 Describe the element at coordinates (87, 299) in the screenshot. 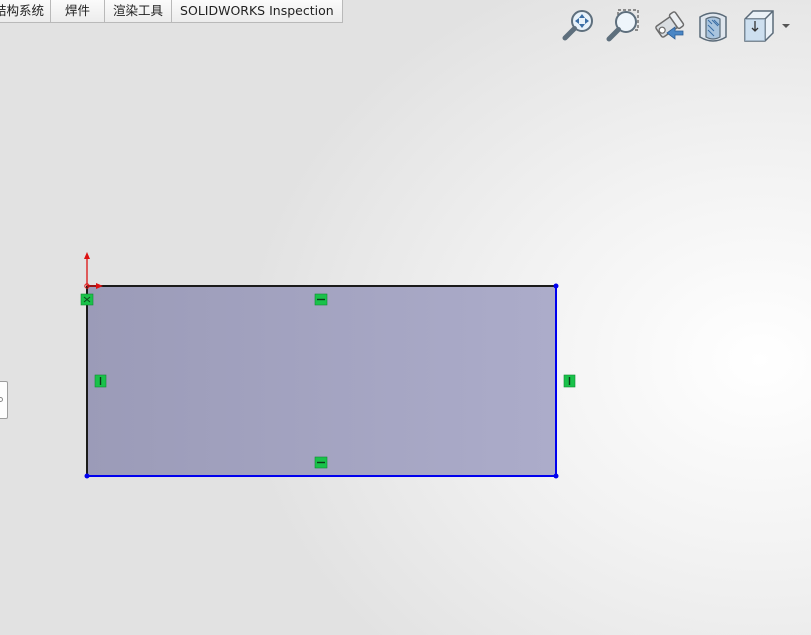

I see `fix-relation-icon` at that location.